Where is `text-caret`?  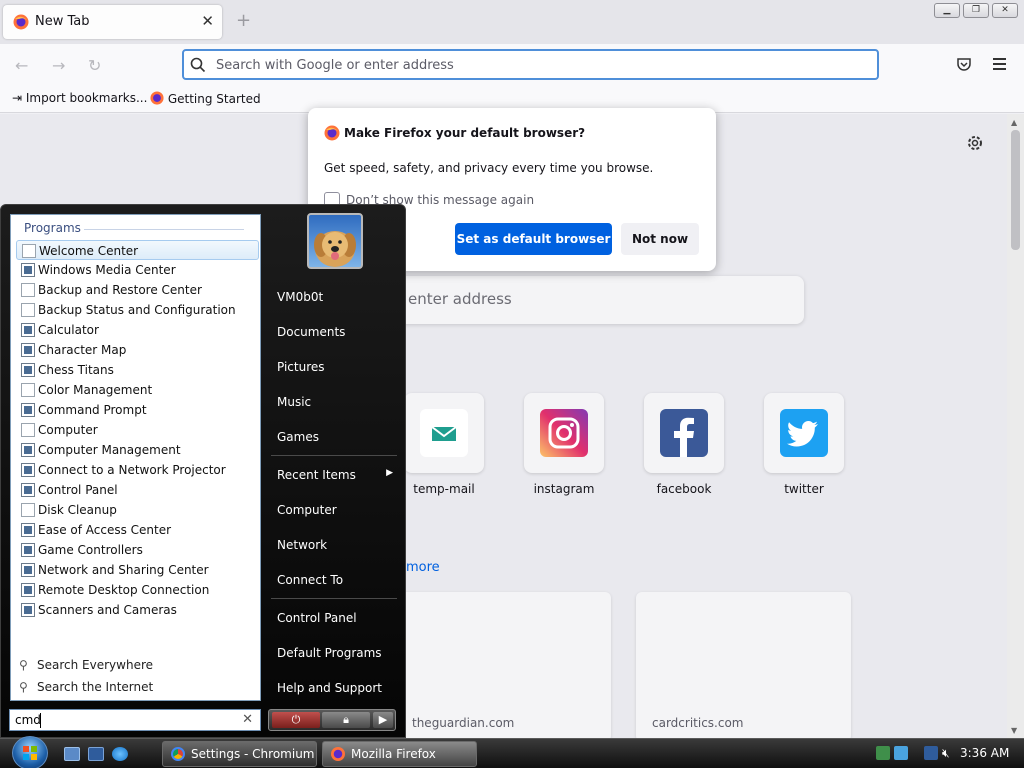 text-caret is located at coordinates (40, 720).